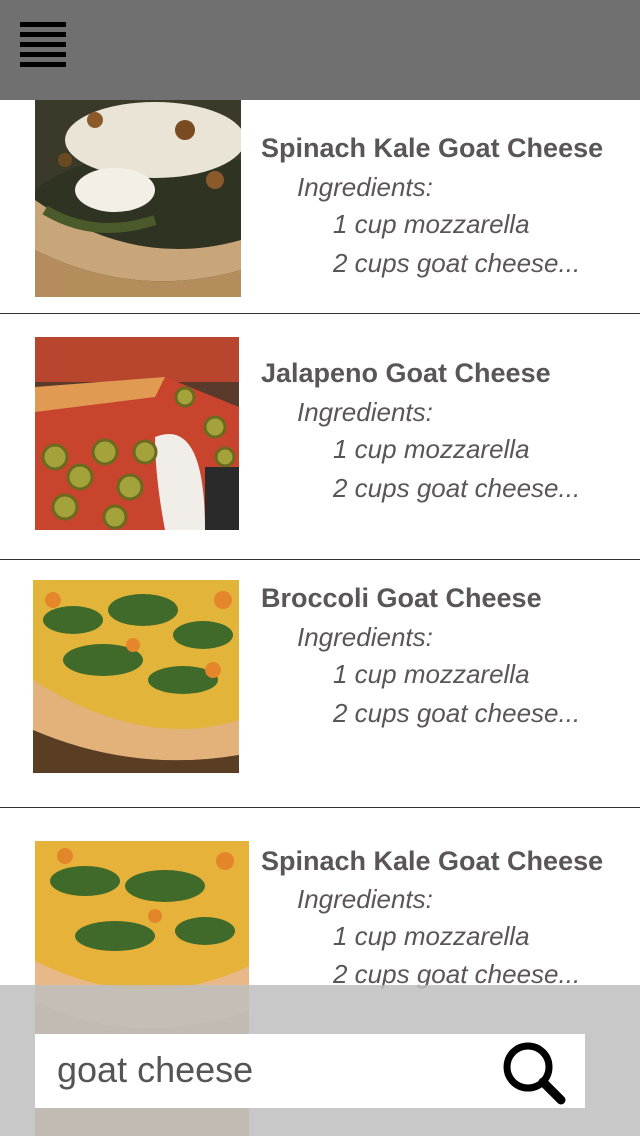  I want to click on recipe-title: Jalapeno Goat Cheese, so click(406, 373).